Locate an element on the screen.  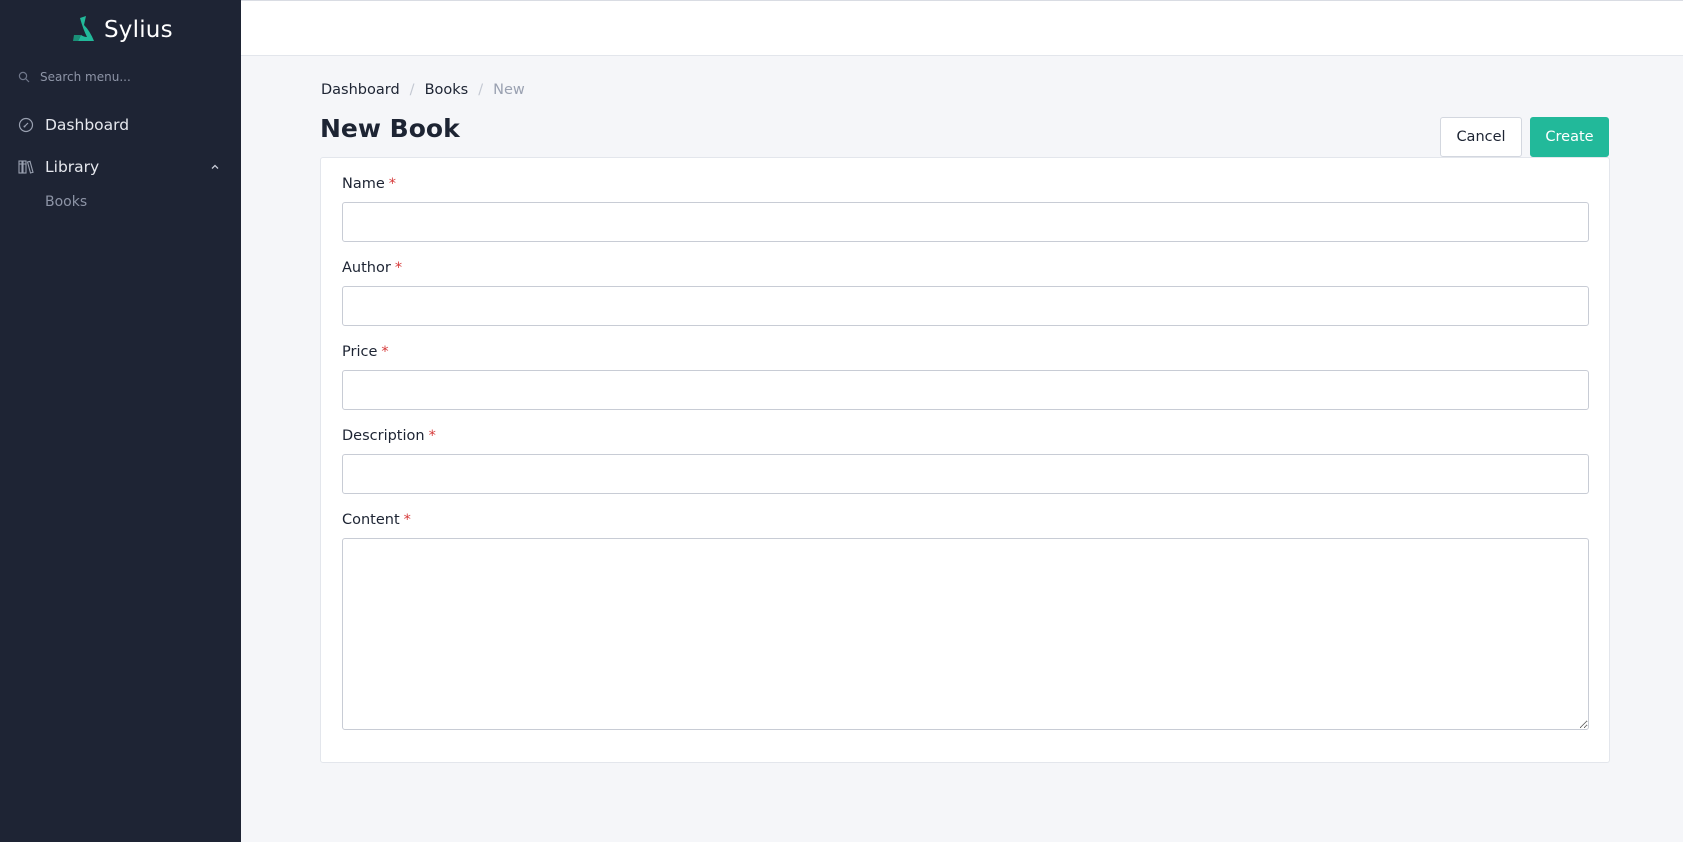
create-button: Create is located at coordinates (1569, 137).